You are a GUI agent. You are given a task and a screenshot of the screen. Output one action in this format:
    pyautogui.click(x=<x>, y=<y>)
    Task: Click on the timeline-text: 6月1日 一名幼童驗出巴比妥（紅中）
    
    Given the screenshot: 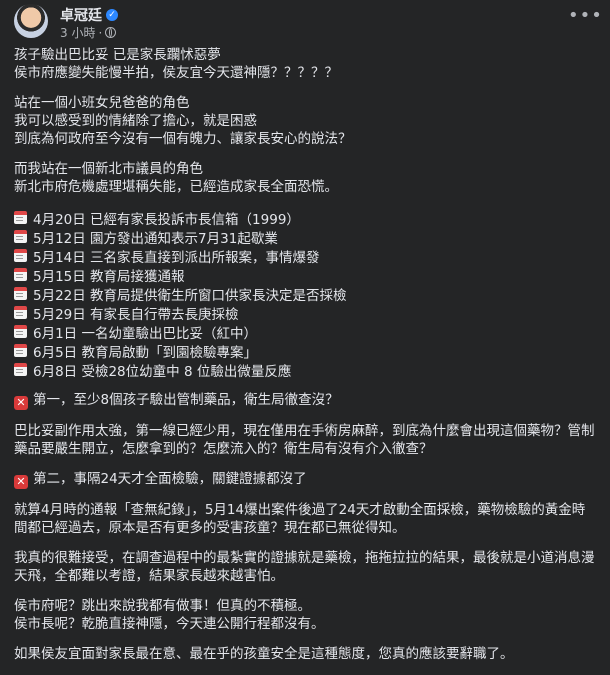 What is the action you would take?
    pyautogui.click(x=145, y=333)
    